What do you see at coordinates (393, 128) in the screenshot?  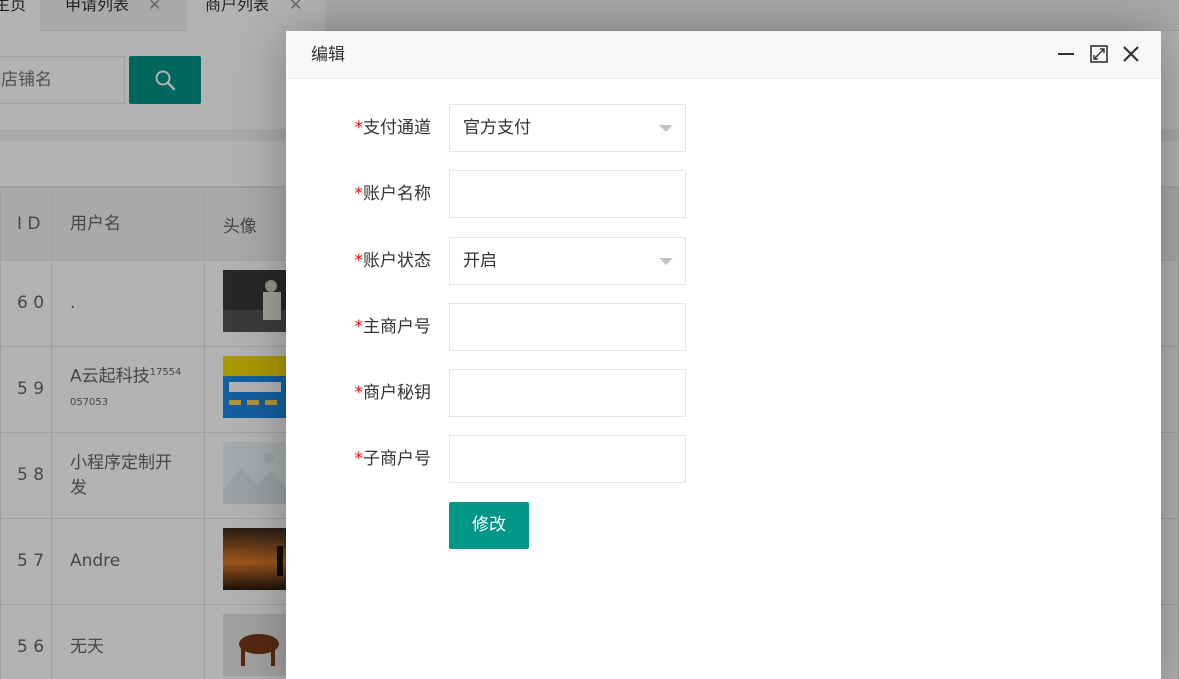 I see `payment-channel-label: *支付通道` at bounding box center [393, 128].